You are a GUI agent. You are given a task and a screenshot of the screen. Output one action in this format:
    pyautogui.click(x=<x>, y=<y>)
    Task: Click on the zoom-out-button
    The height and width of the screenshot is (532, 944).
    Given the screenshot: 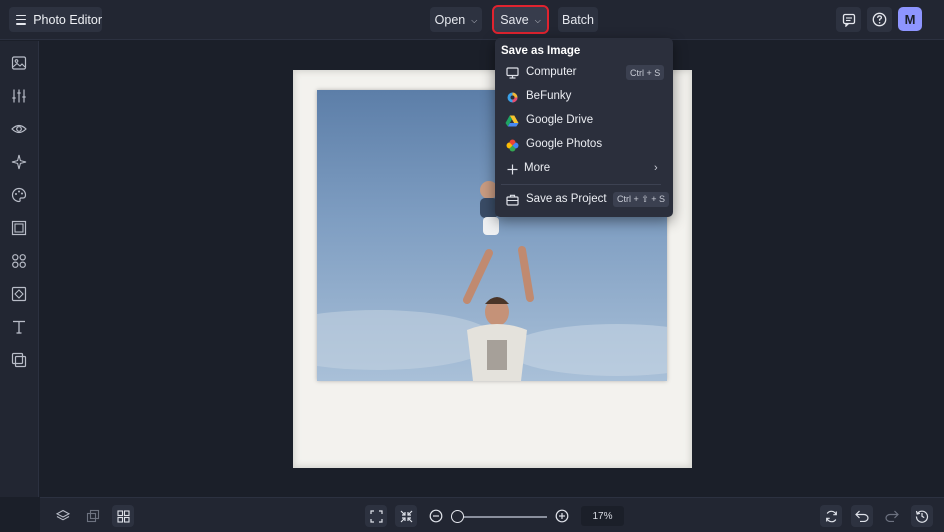 What is the action you would take?
    pyautogui.click(x=436, y=516)
    